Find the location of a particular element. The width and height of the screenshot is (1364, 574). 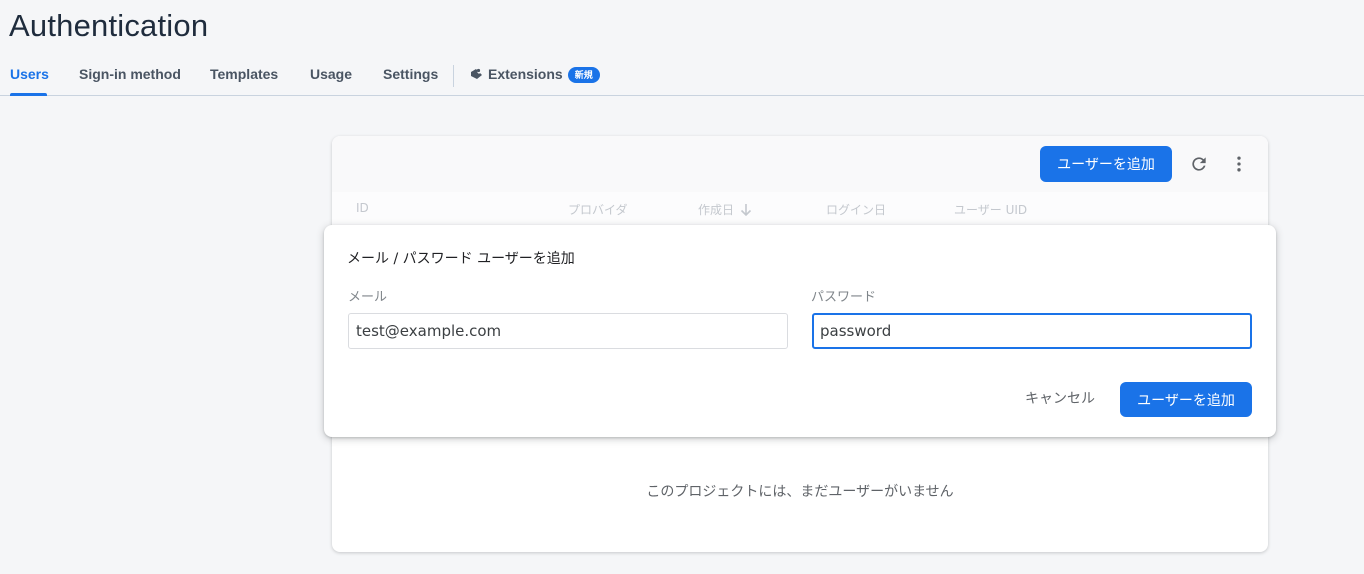

email-field is located at coordinates (568, 331).